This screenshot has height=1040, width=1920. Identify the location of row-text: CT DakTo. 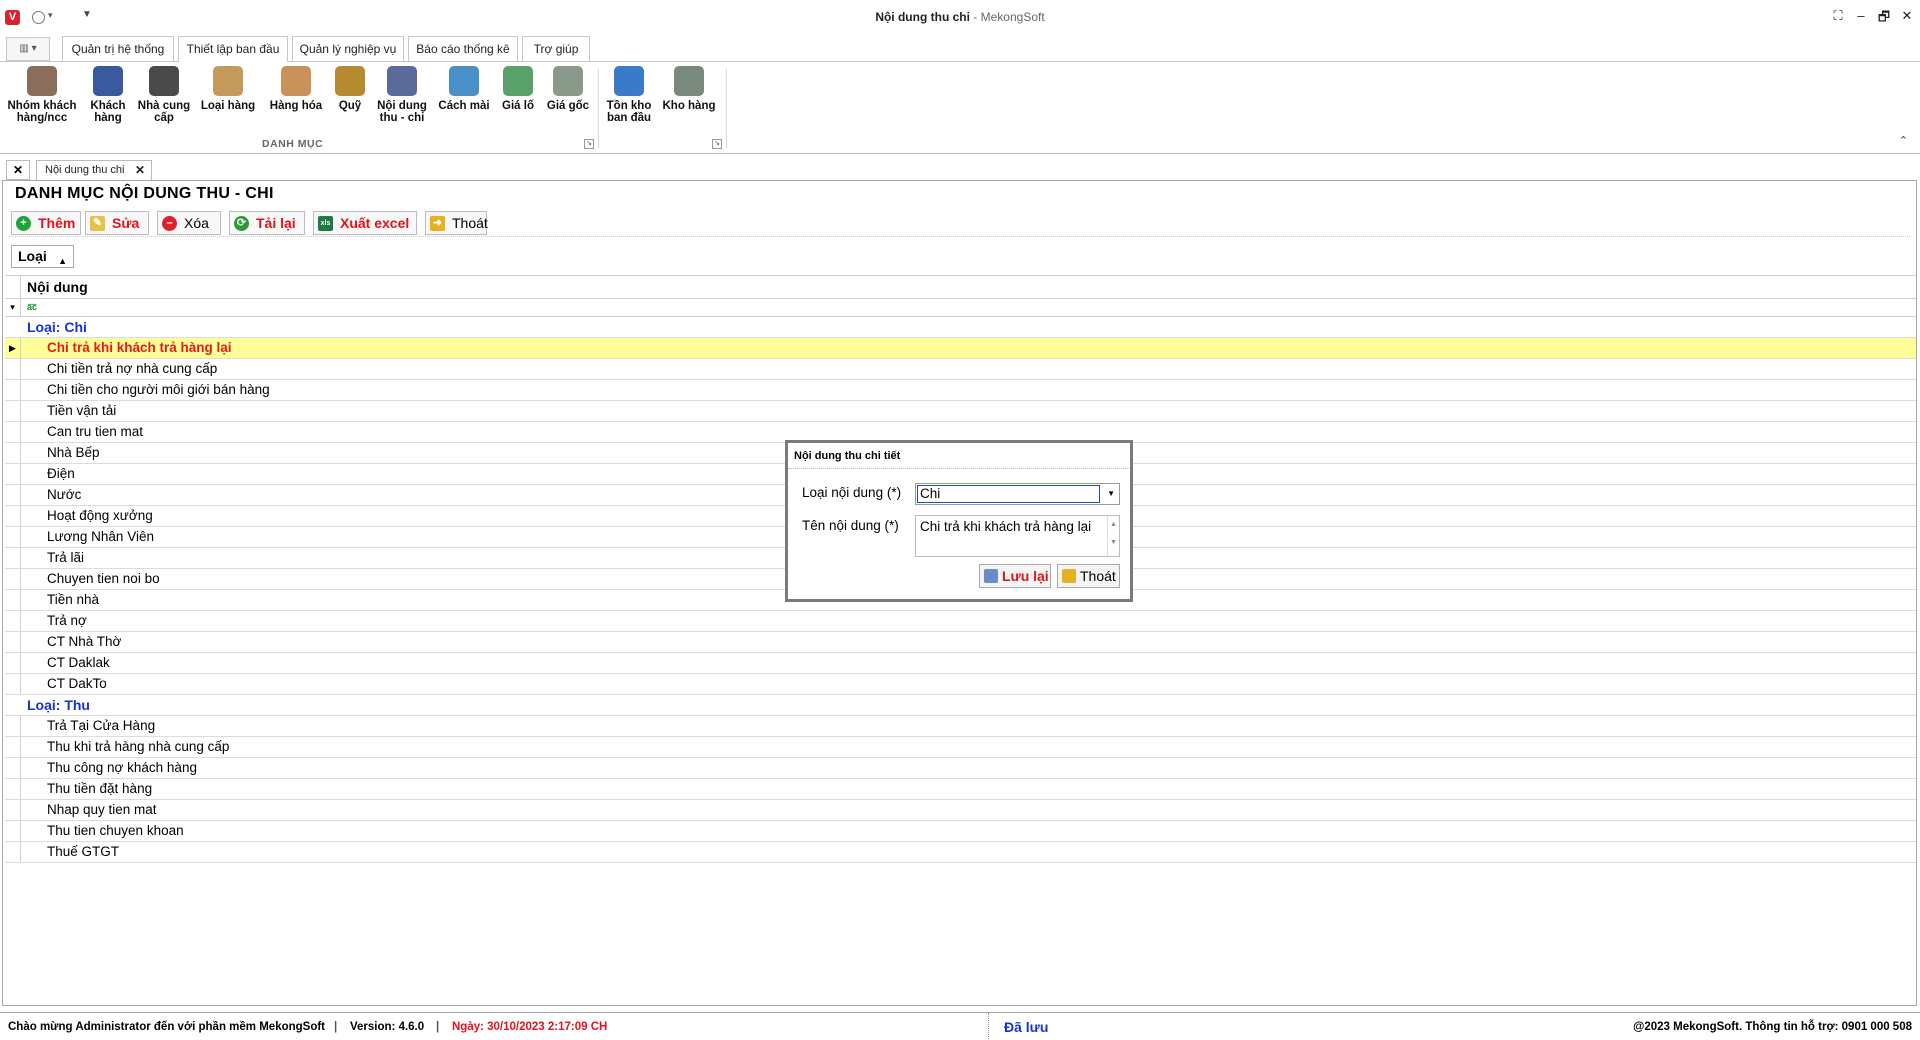
(77, 683).